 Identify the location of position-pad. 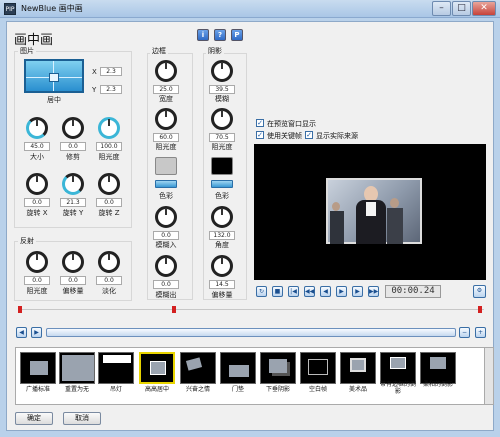
(54, 76).